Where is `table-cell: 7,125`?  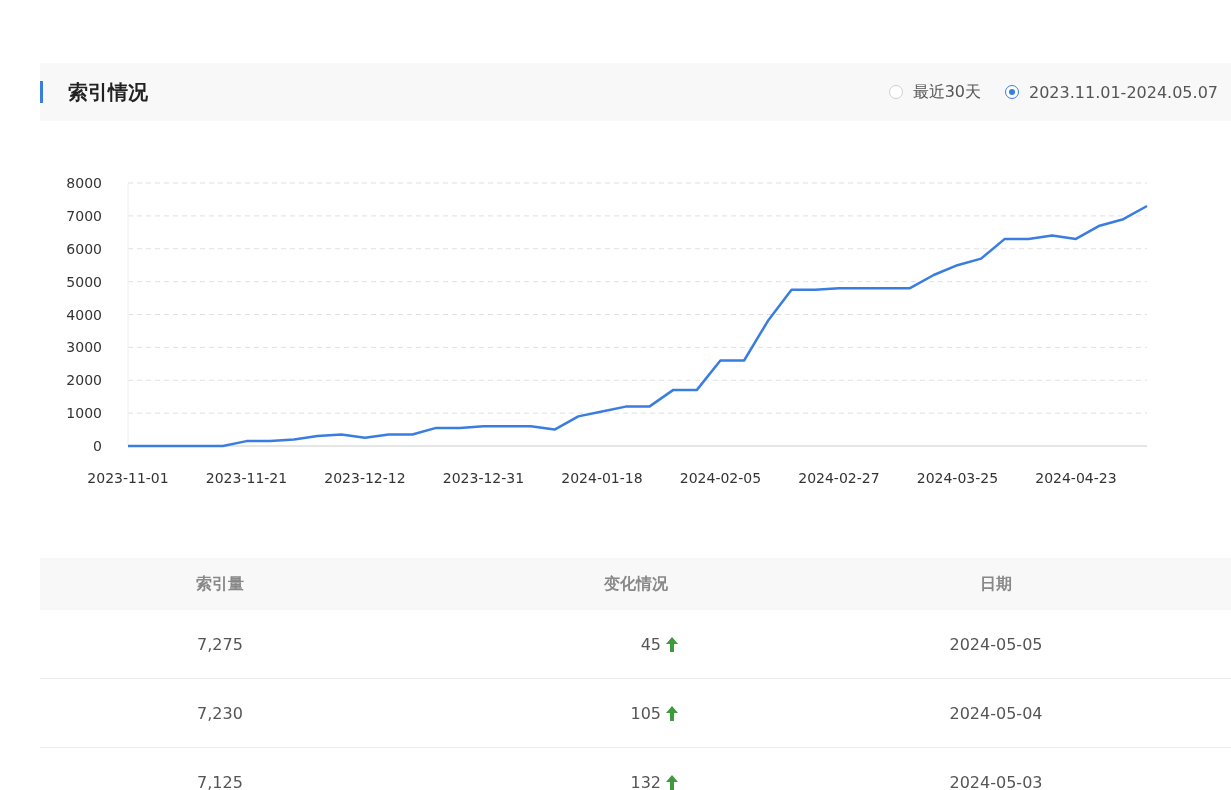 table-cell: 7,125 is located at coordinates (220, 781).